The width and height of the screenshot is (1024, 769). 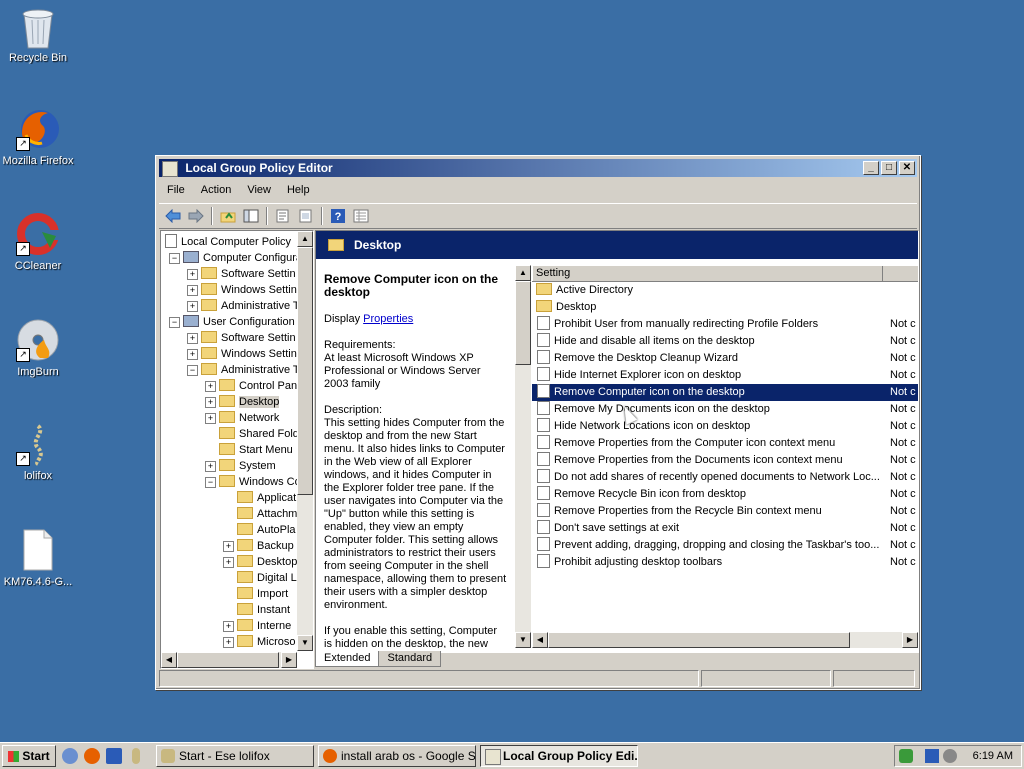 I want to click on ie-icon, so click(x=70, y=756).